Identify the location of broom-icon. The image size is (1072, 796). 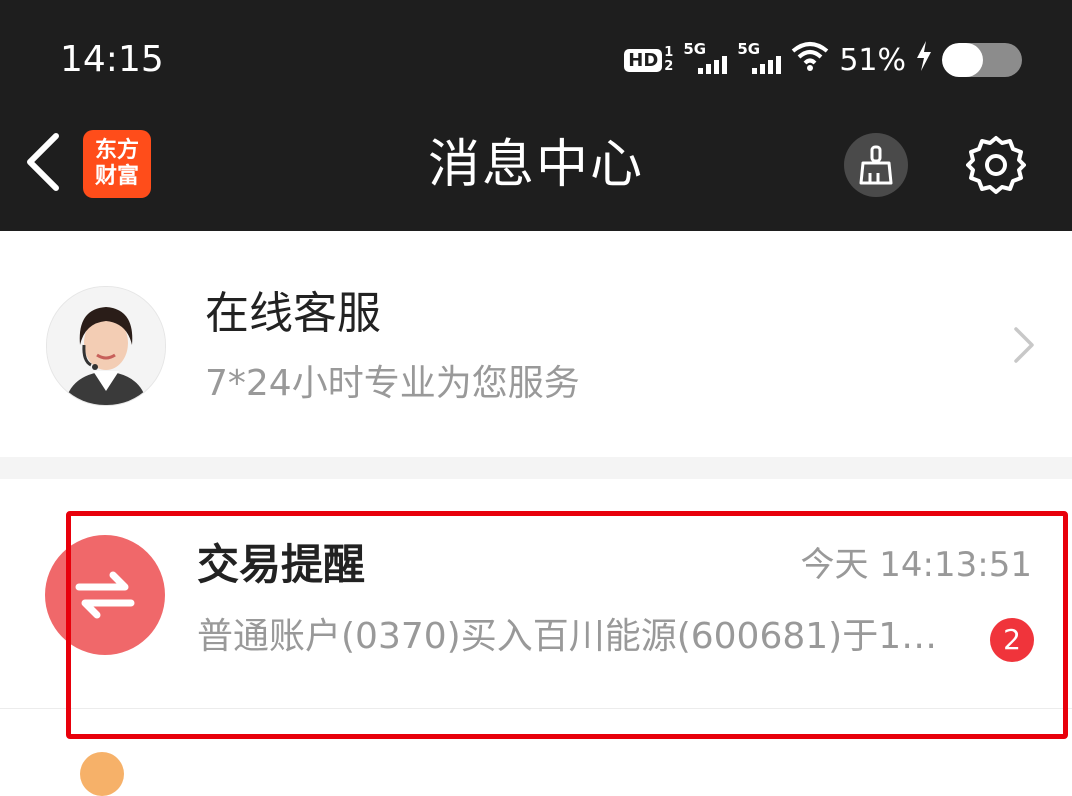
(876, 165).